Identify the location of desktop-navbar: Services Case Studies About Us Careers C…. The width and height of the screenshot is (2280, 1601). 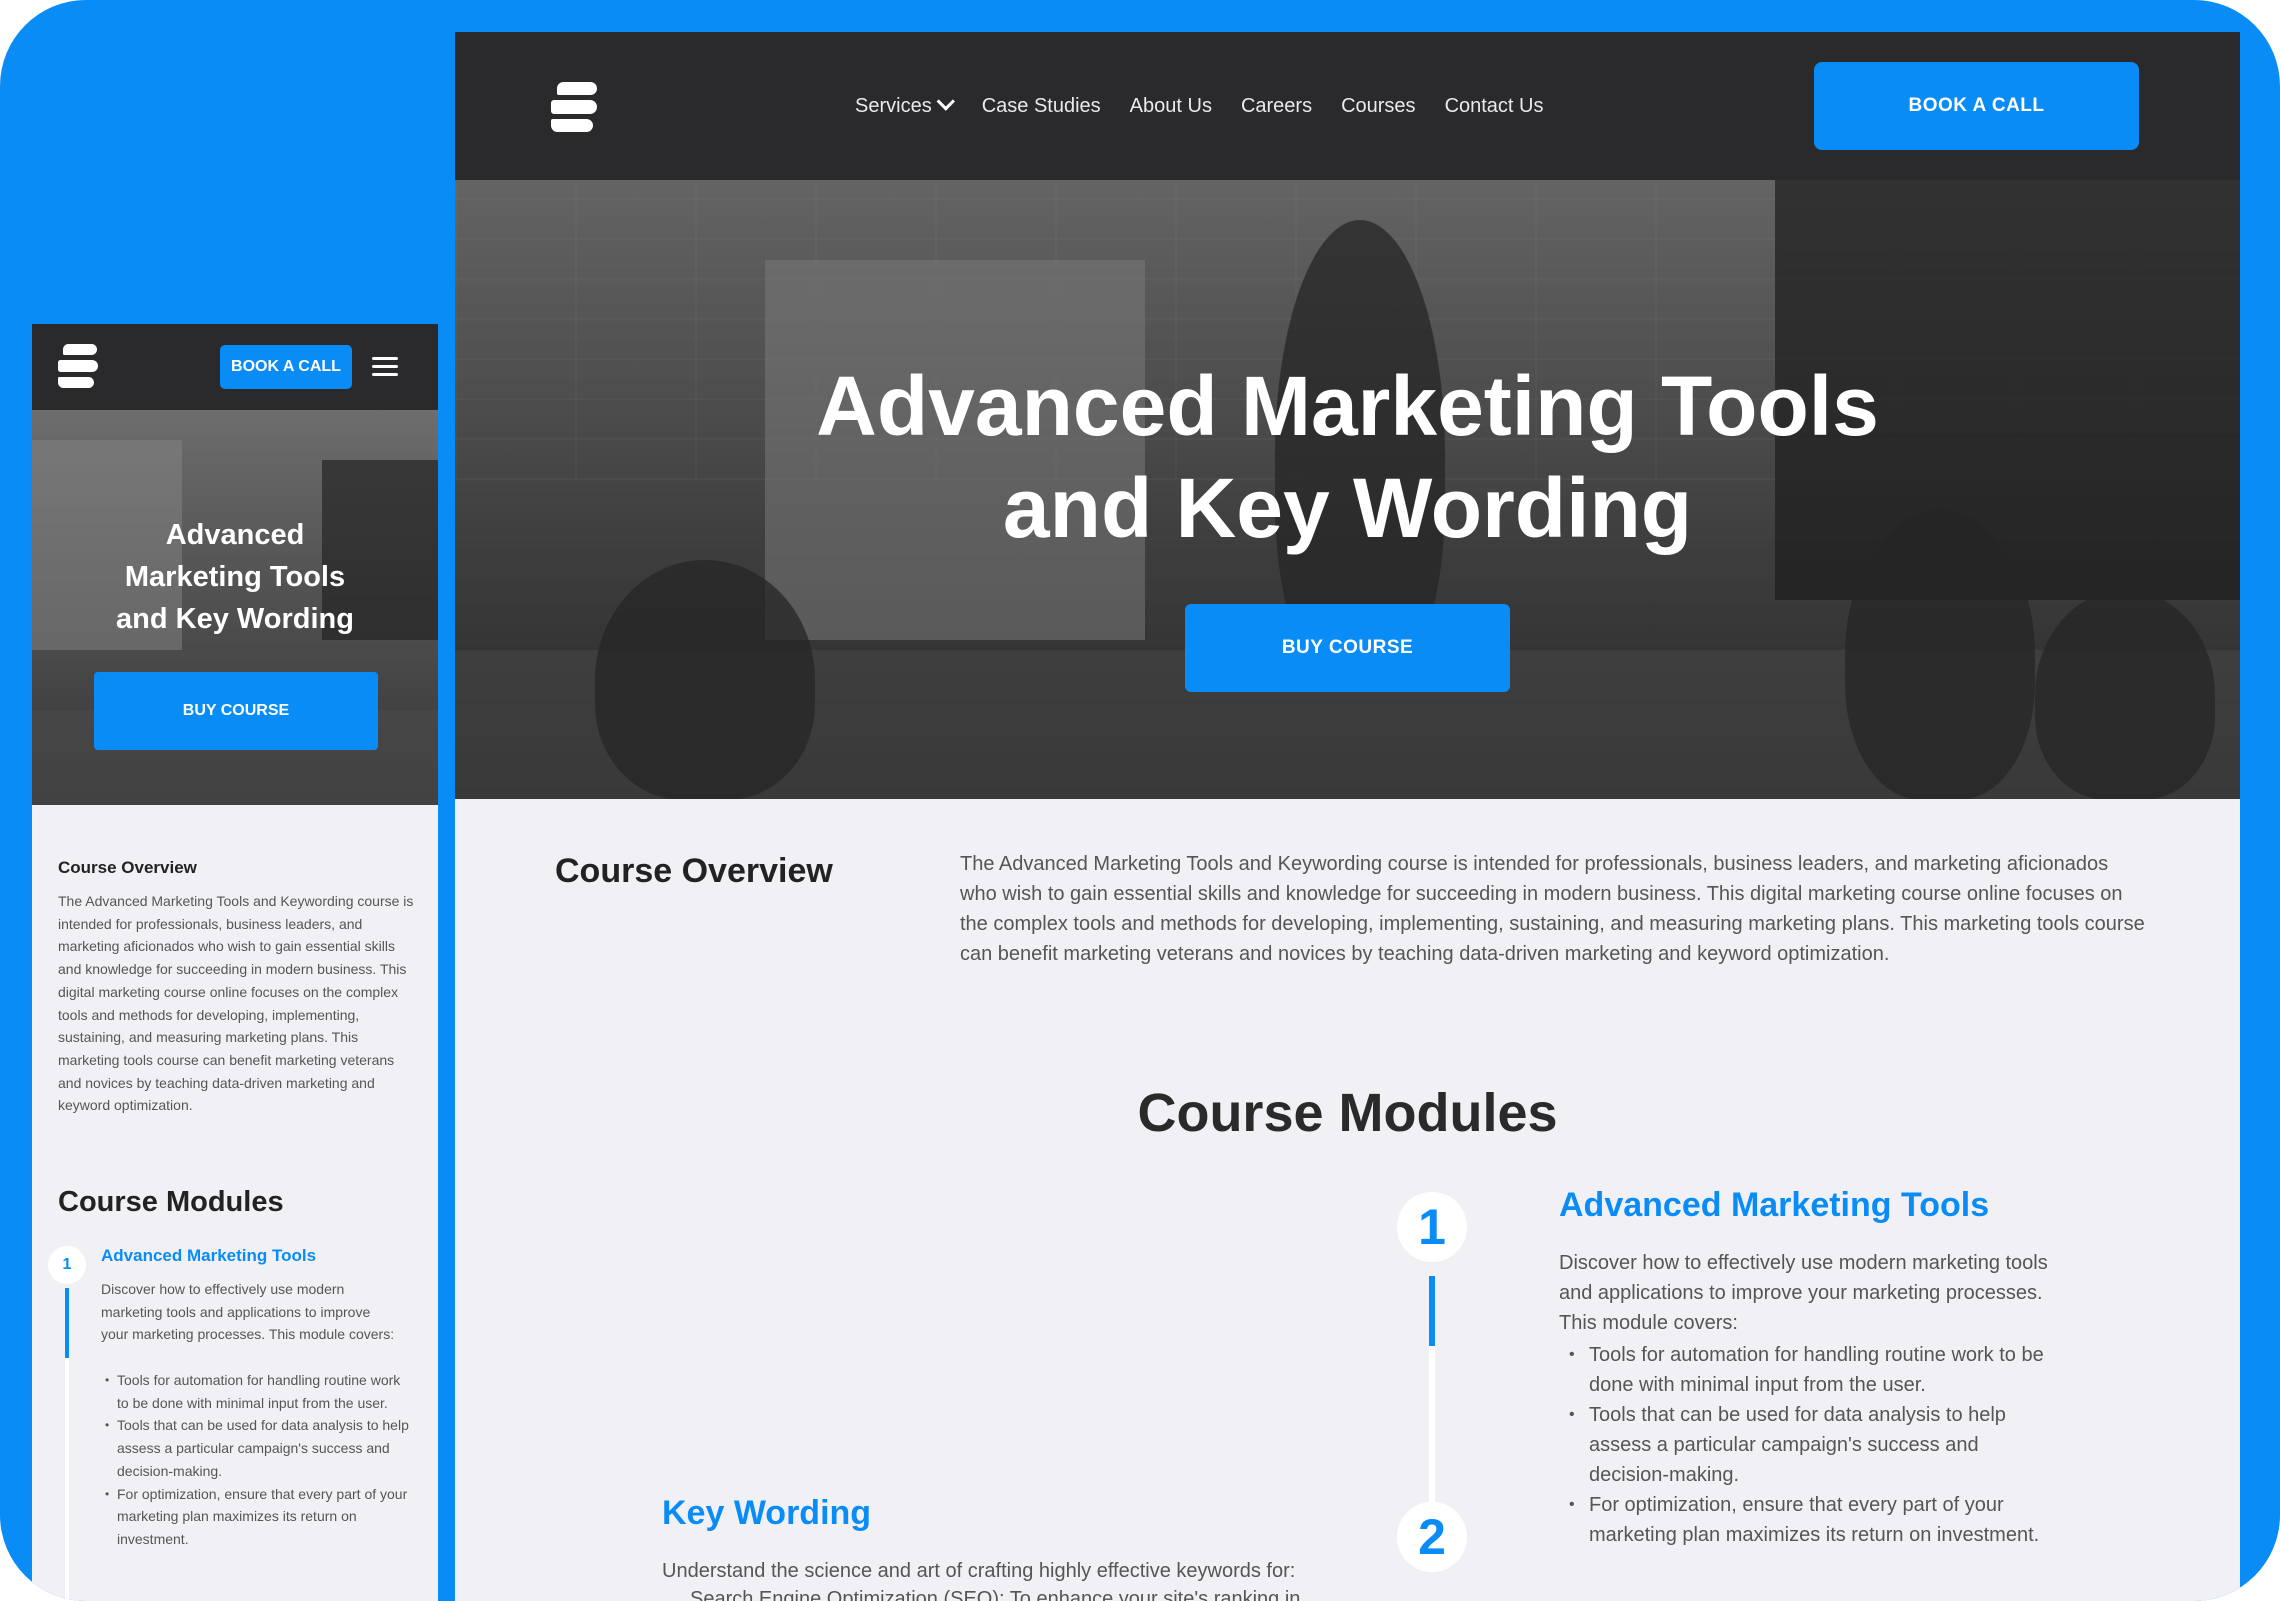
(1347, 106).